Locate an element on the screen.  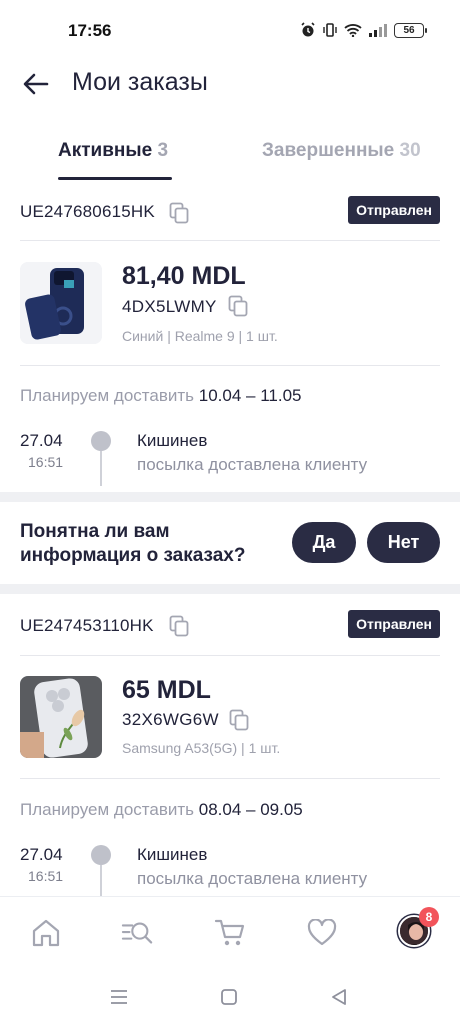
tracking-number: UE247453110HK is located at coordinates (87, 625).